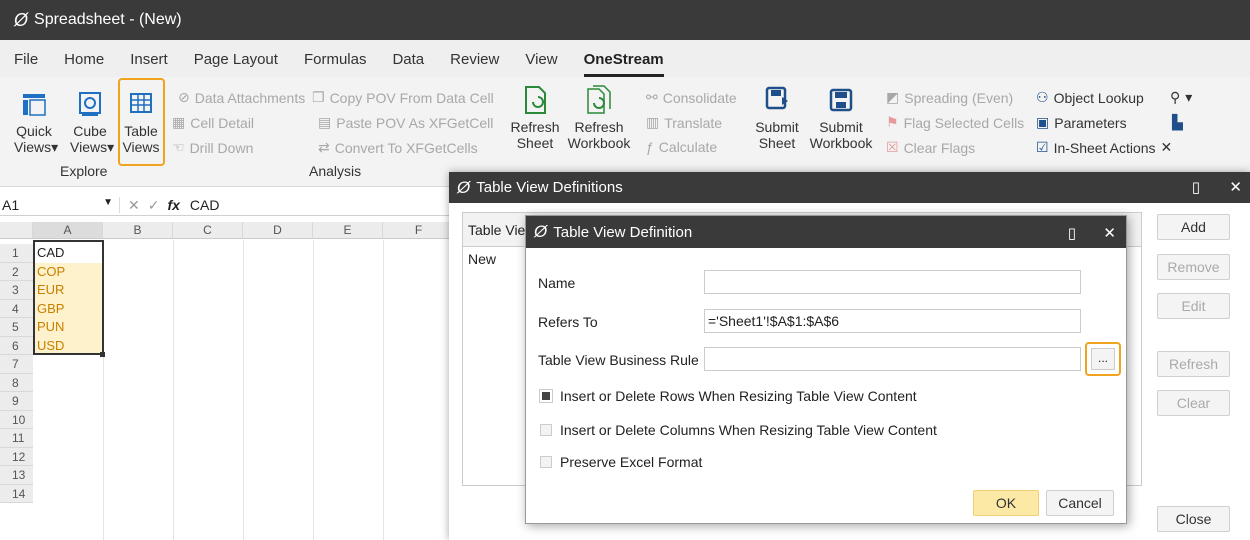  What do you see at coordinates (236, 58) in the screenshot?
I see `tab-page-layout: Page Layout` at bounding box center [236, 58].